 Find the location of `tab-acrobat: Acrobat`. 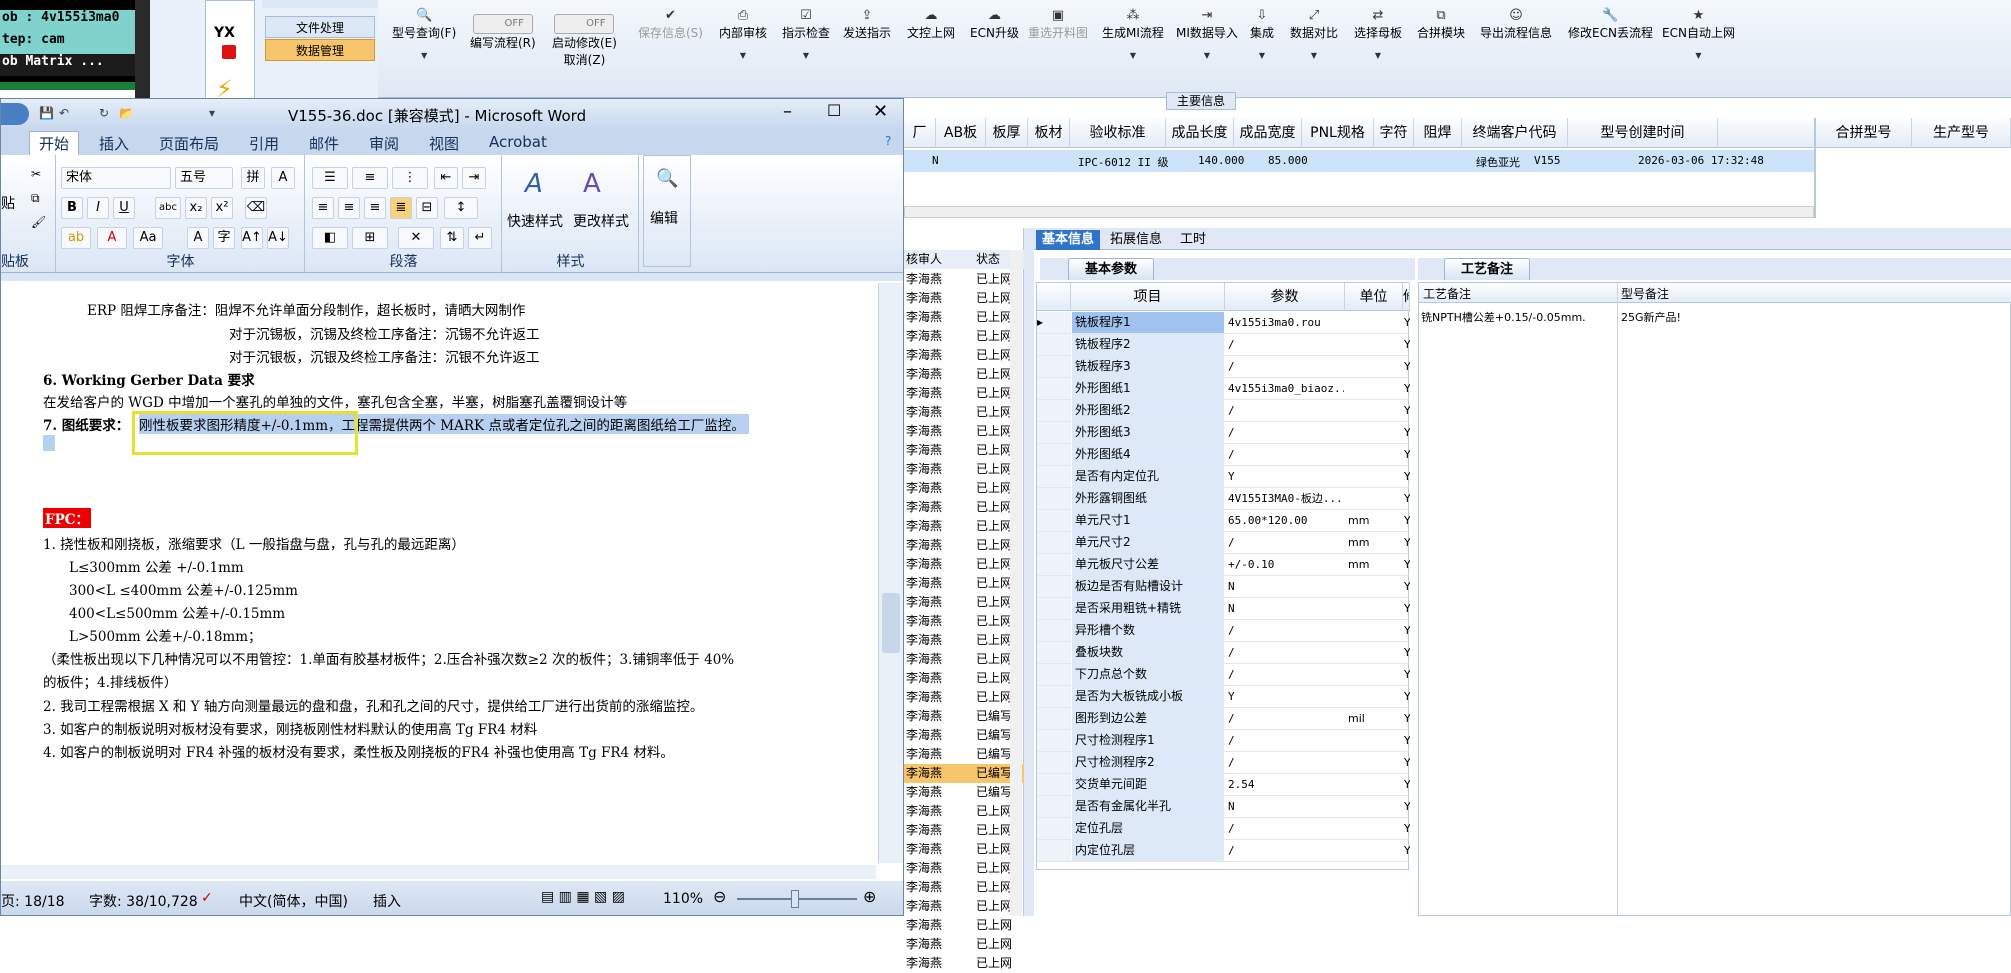

tab-acrobat: Acrobat is located at coordinates (518, 142).